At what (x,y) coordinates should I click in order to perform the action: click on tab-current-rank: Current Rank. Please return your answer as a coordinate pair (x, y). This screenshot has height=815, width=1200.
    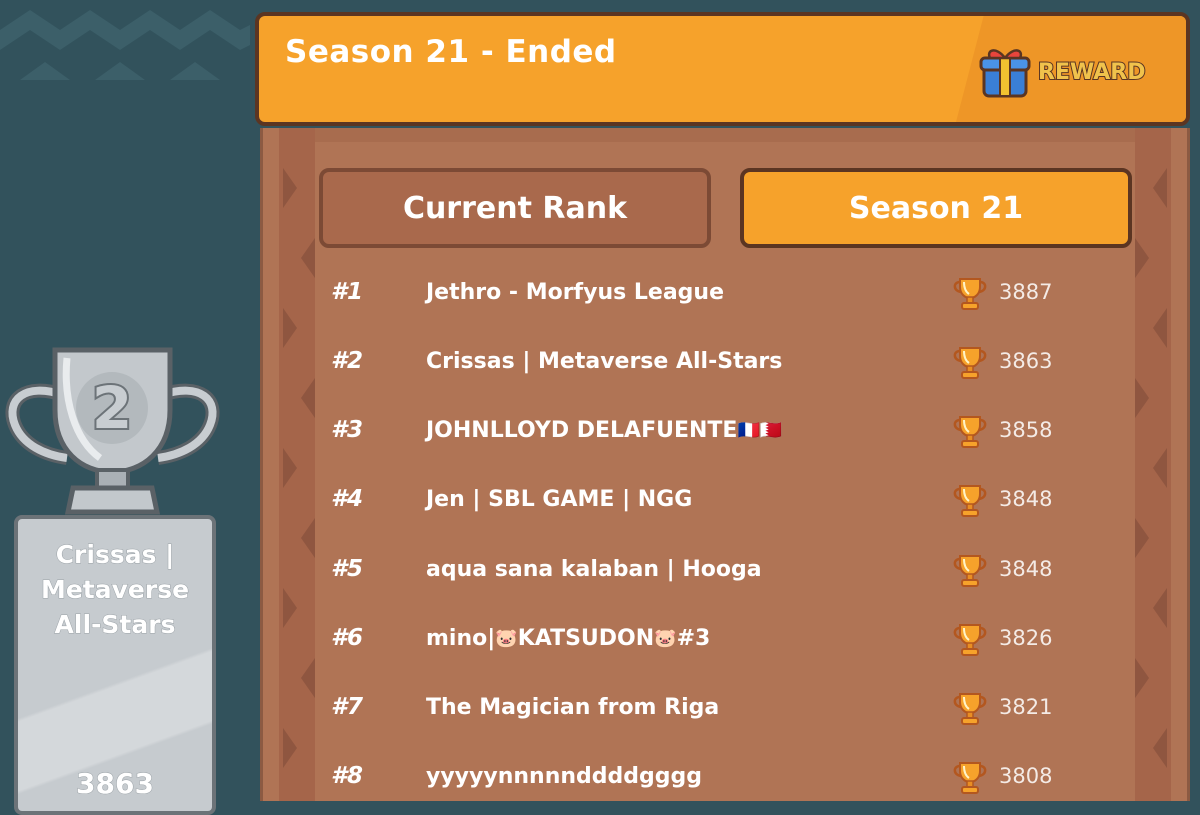
    Looking at the image, I should click on (515, 208).